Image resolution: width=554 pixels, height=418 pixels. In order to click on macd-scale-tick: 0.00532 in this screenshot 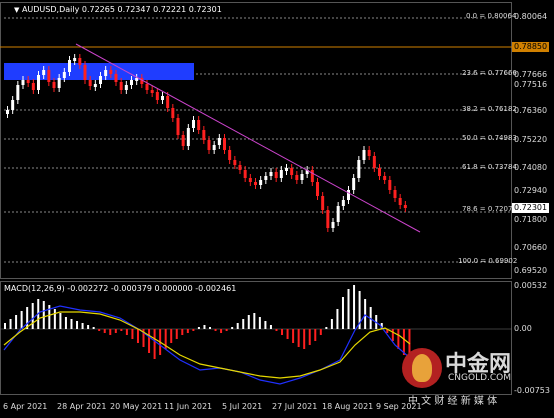, I will do `click(531, 285)`.